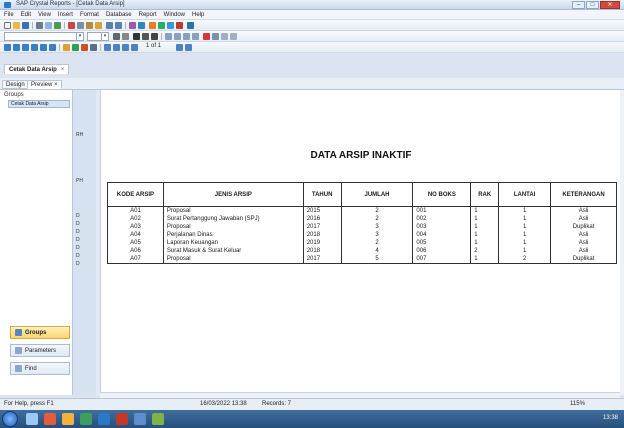  I want to click on align-center-icon, so click(177, 36).